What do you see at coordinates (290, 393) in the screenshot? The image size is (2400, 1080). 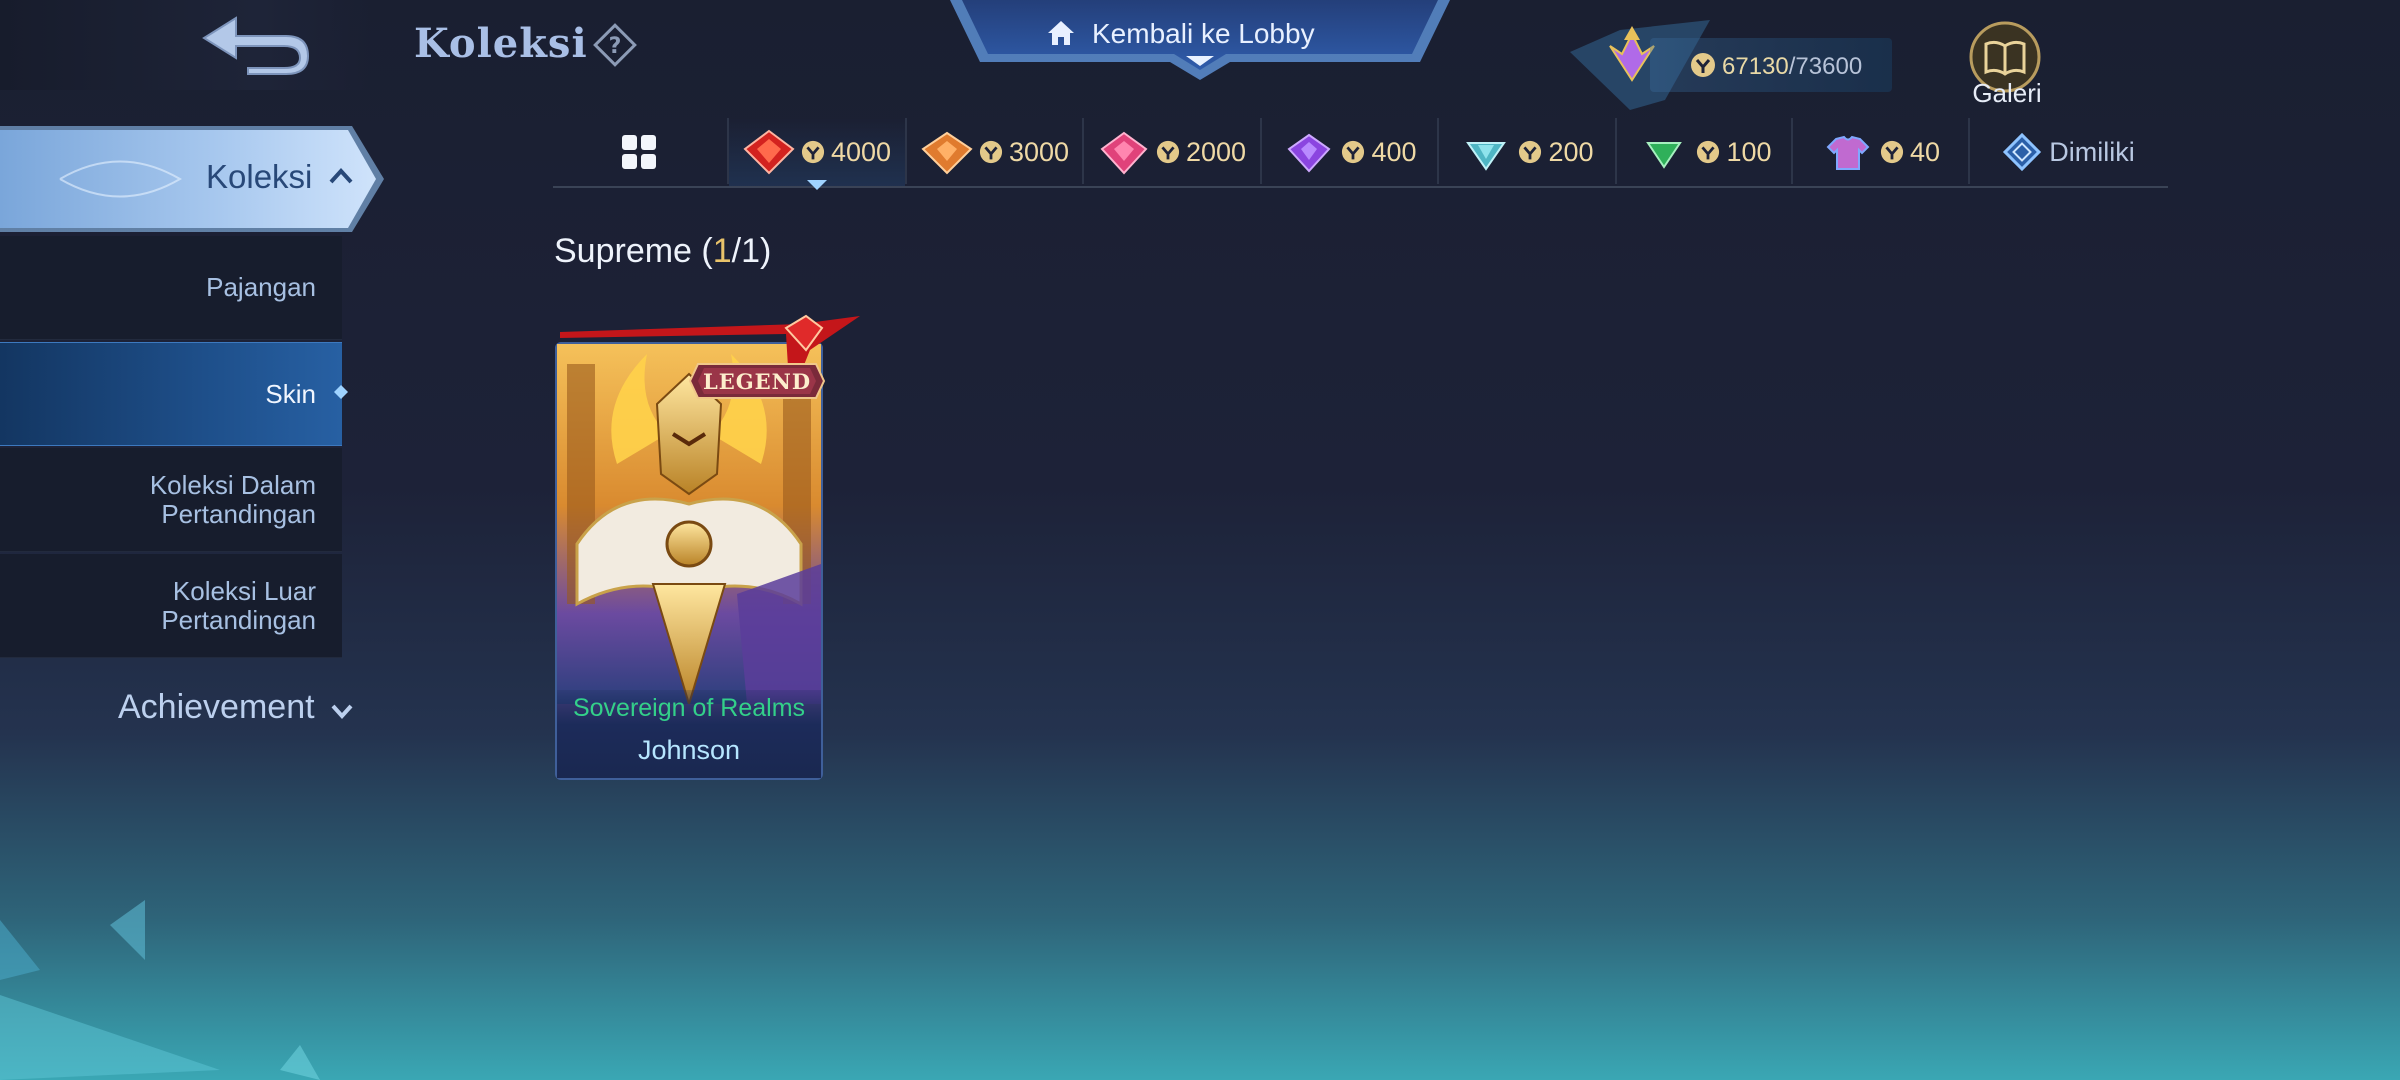 I see `sidebar-item-label: Skin` at bounding box center [290, 393].